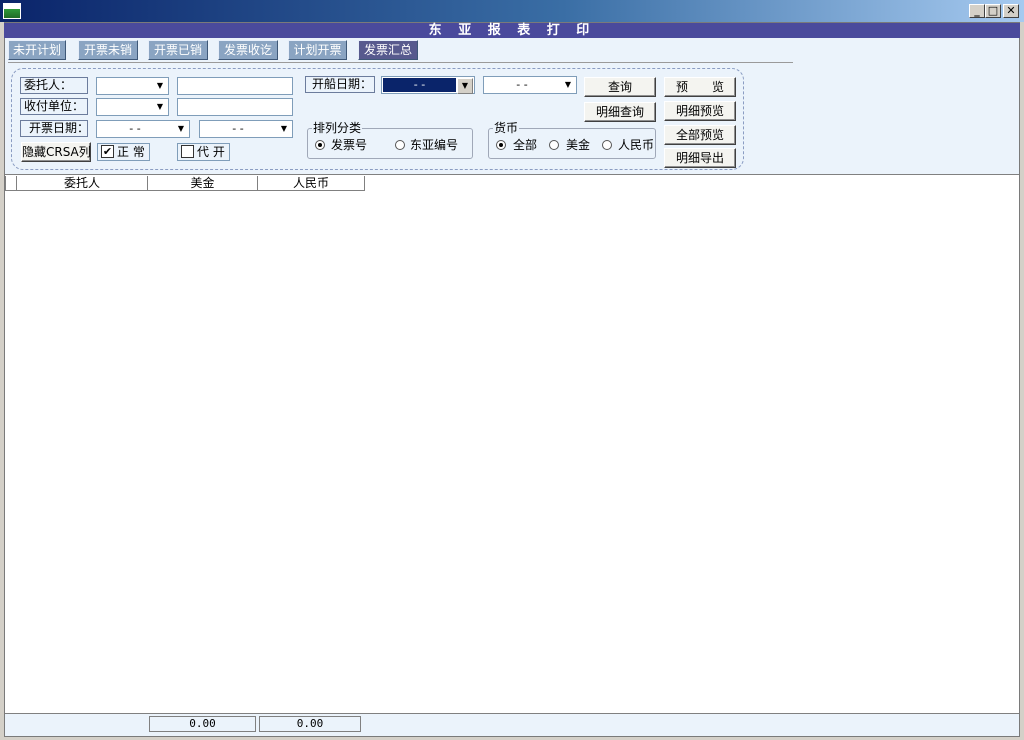  I want to click on currency-rmb-label: 人民币, so click(636, 145).